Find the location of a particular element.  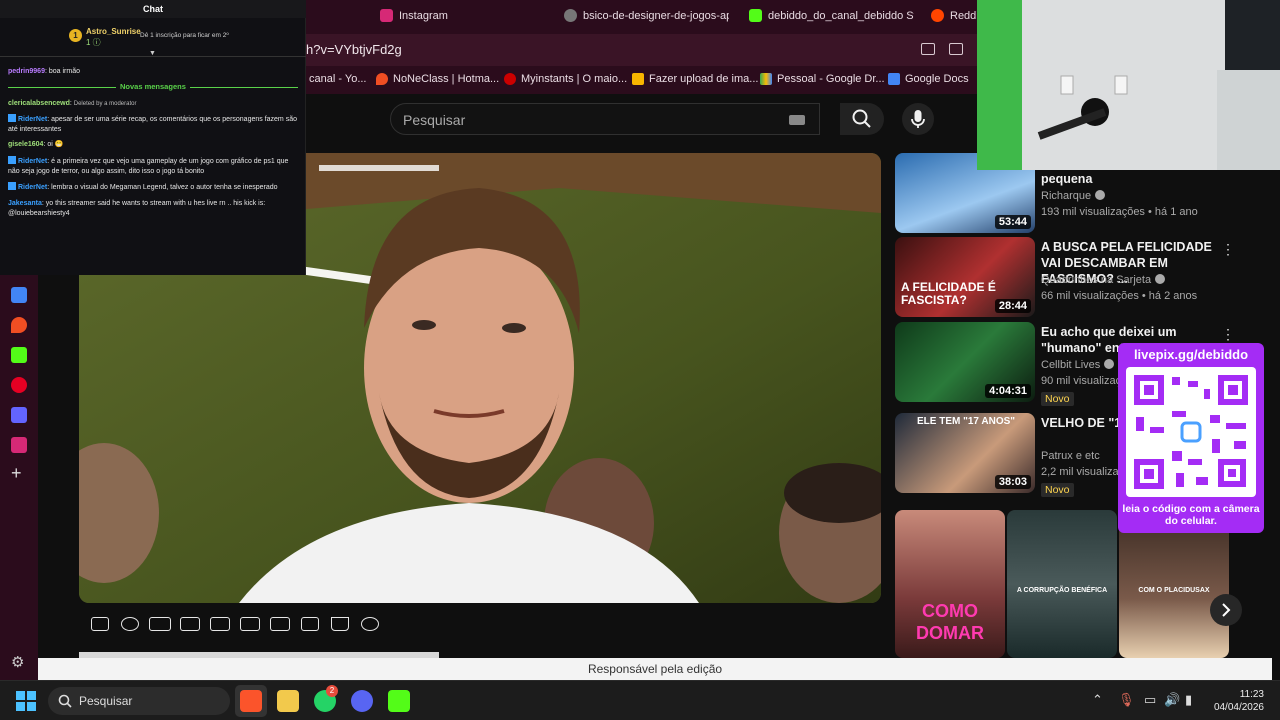

google-docs-icon is located at coordinates (894, 79).